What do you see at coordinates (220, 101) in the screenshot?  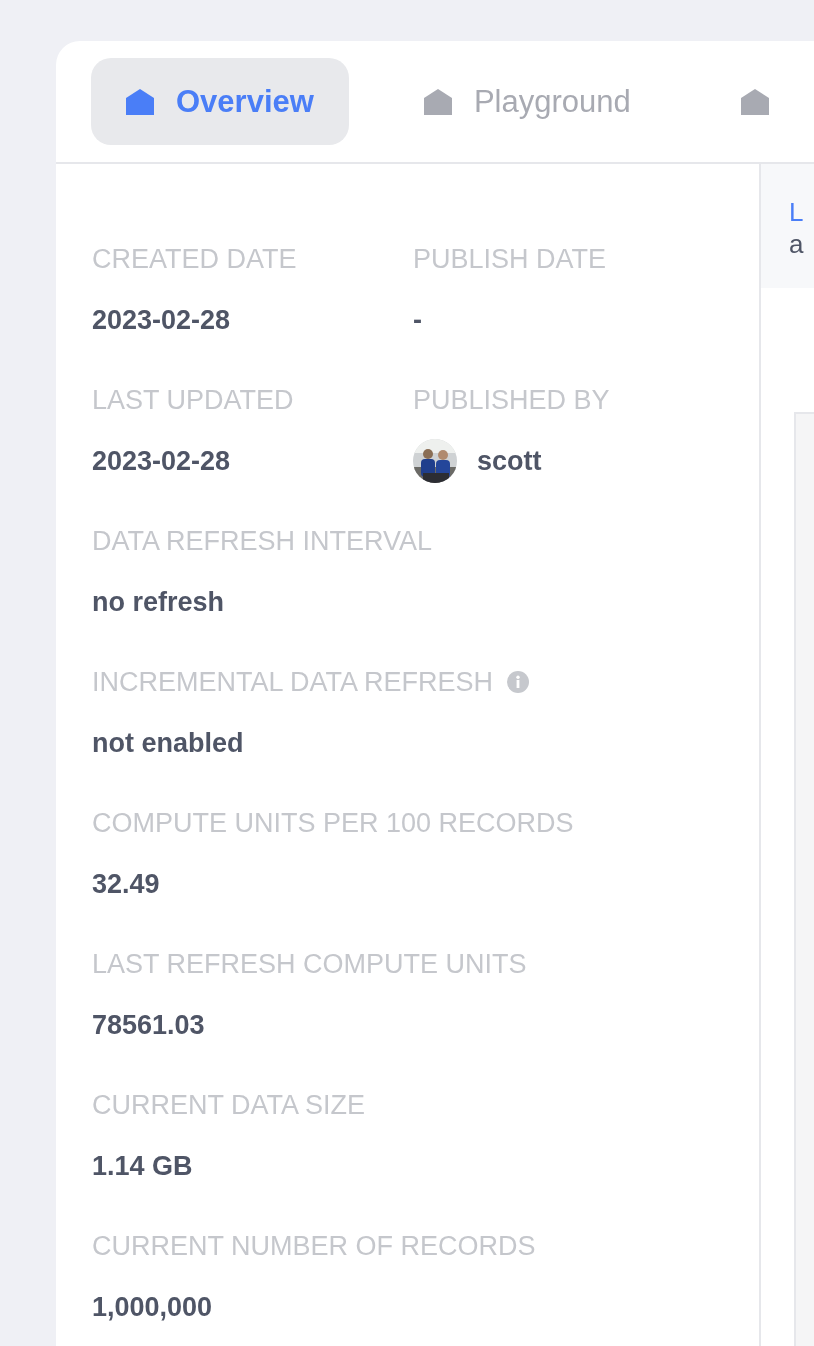 I see `tab: Overview` at bounding box center [220, 101].